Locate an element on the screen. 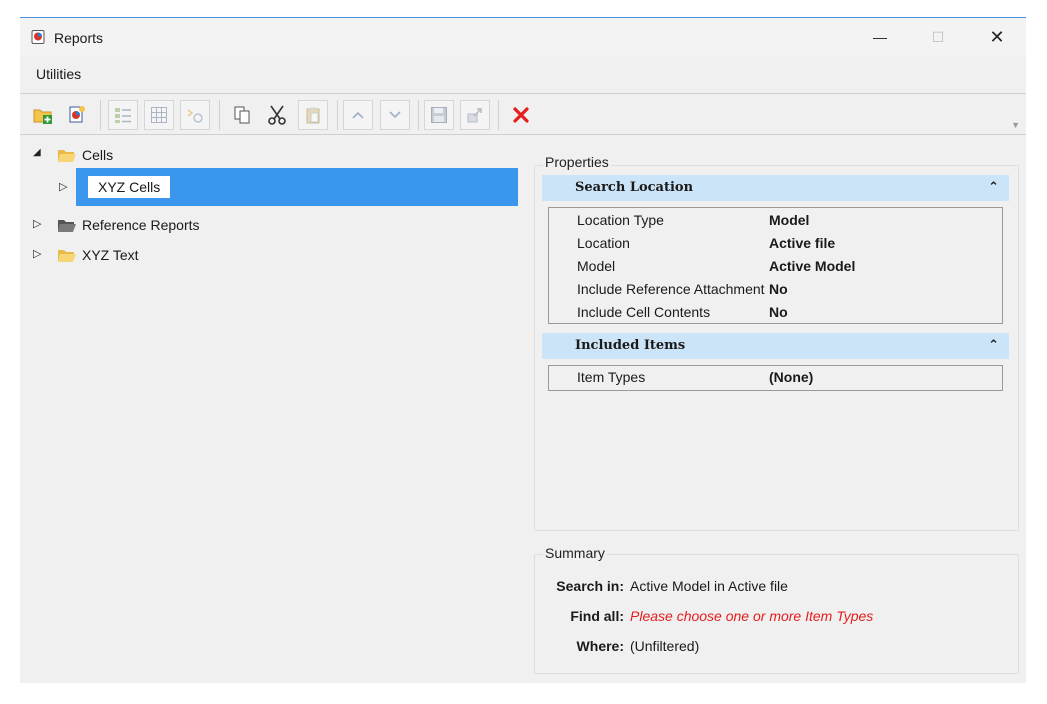 Image resolution: width=1047 pixels, height=704 pixels. properties-caption: Properties is located at coordinates (577, 162).